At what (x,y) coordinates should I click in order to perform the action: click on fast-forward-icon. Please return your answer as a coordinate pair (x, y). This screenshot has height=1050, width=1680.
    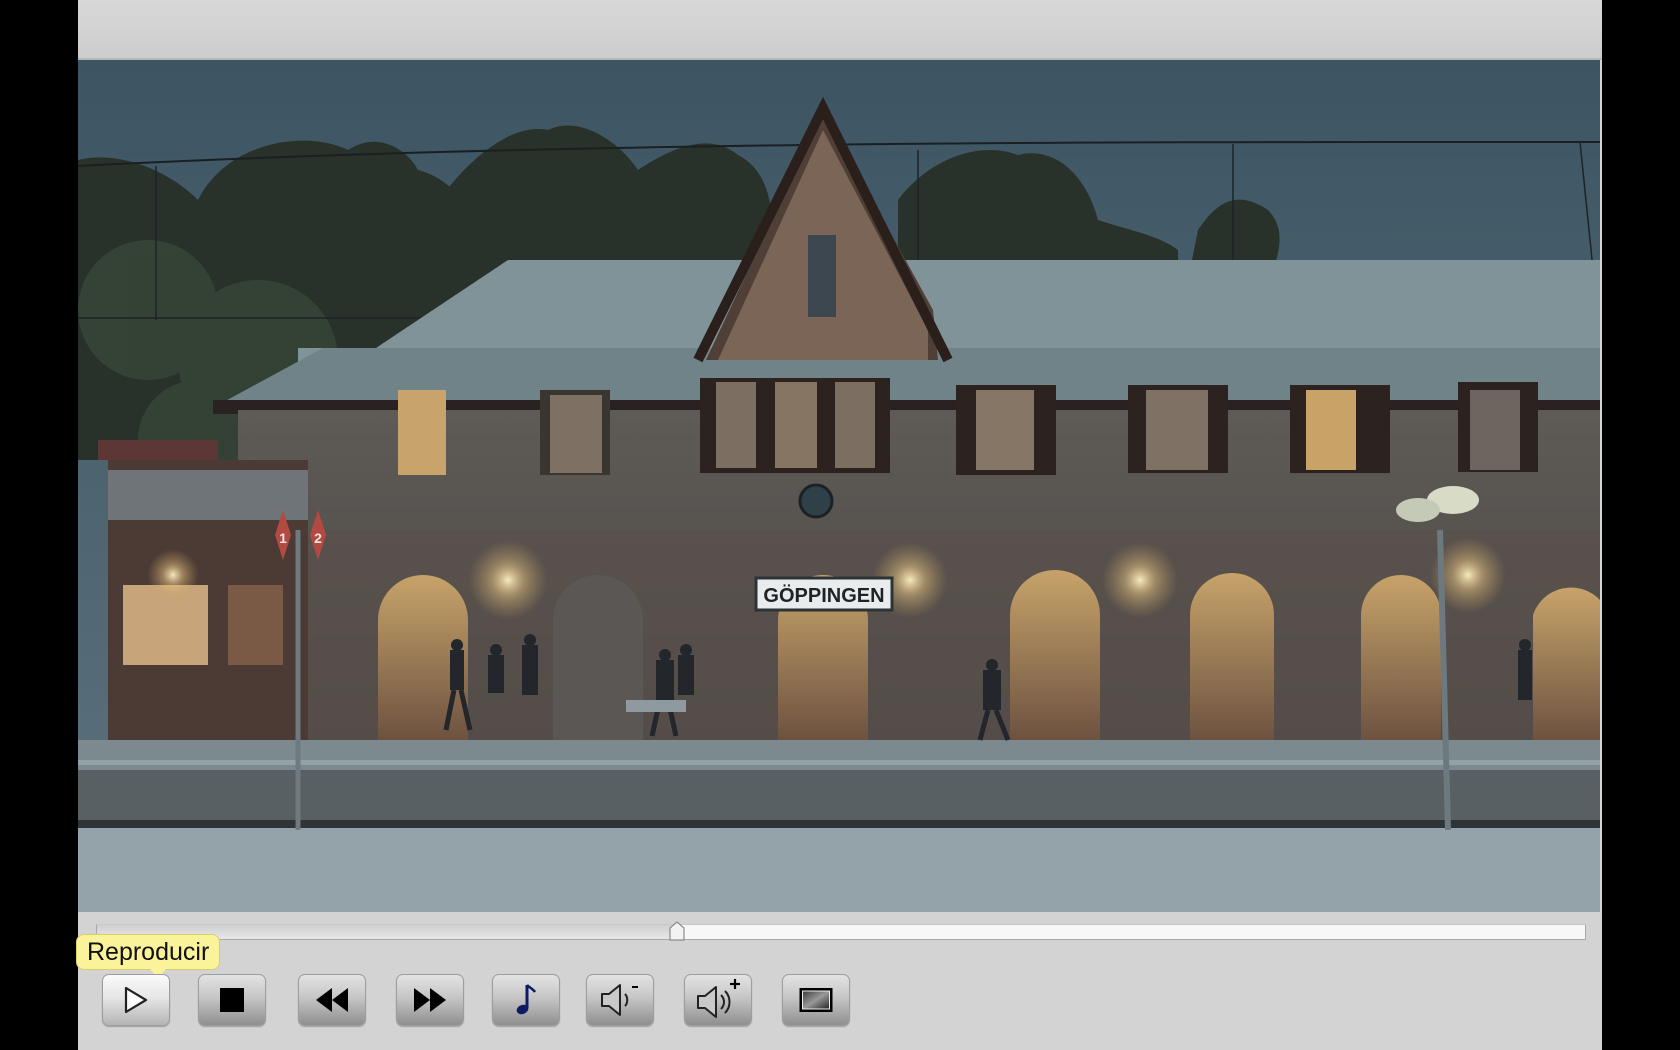
    Looking at the image, I should click on (430, 1000).